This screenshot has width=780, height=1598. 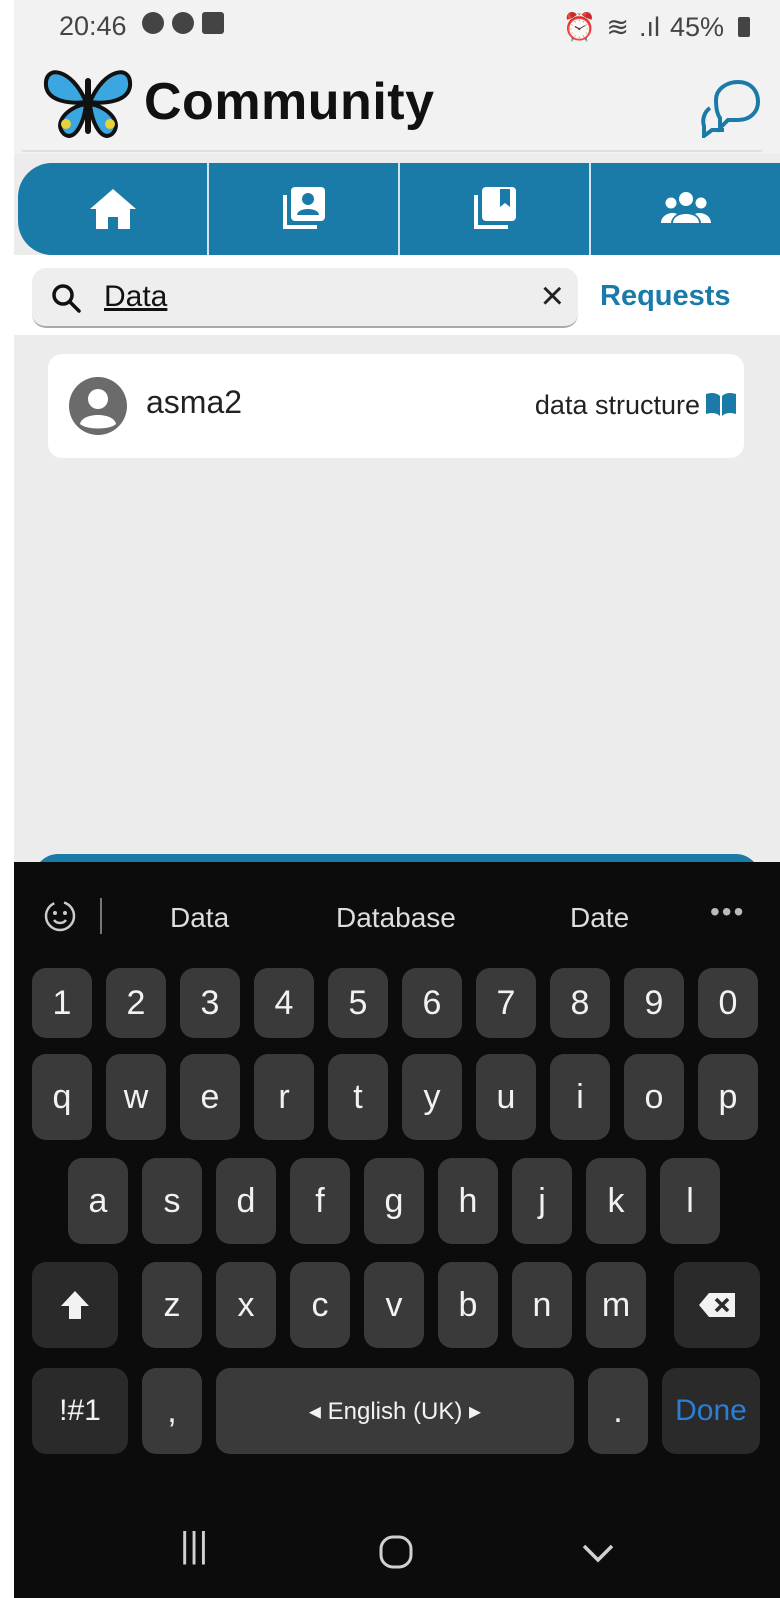 What do you see at coordinates (60, 916) in the screenshot?
I see `emoji-sync-icon` at bounding box center [60, 916].